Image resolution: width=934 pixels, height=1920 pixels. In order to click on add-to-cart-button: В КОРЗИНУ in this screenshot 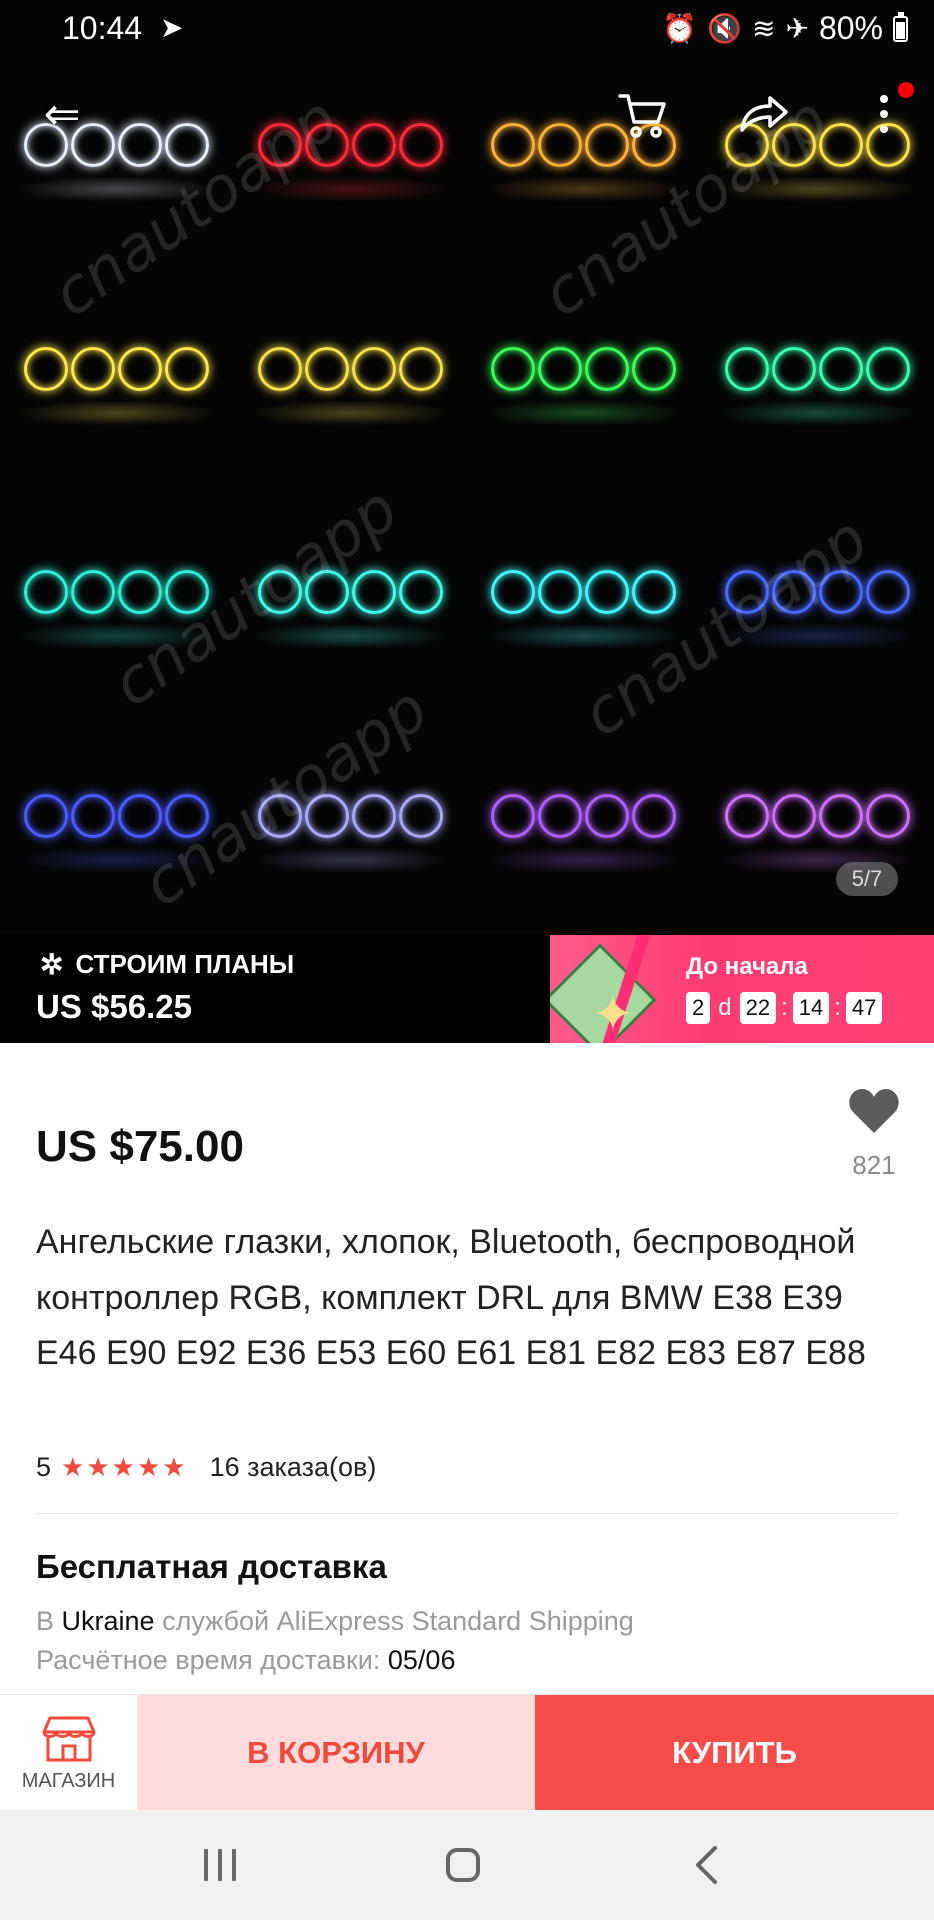, I will do `click(336, 1753)`.